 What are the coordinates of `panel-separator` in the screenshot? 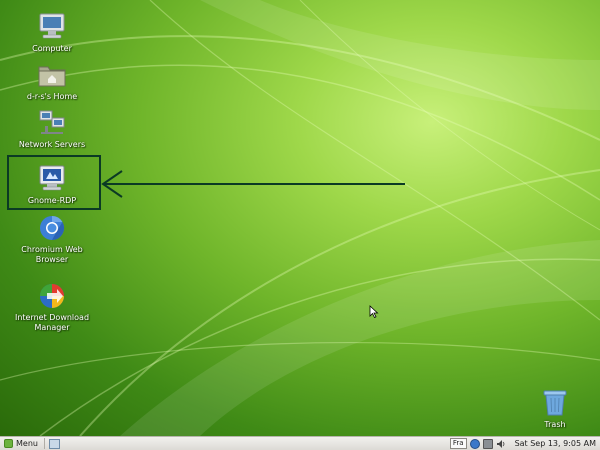 It's located at (44, 443).